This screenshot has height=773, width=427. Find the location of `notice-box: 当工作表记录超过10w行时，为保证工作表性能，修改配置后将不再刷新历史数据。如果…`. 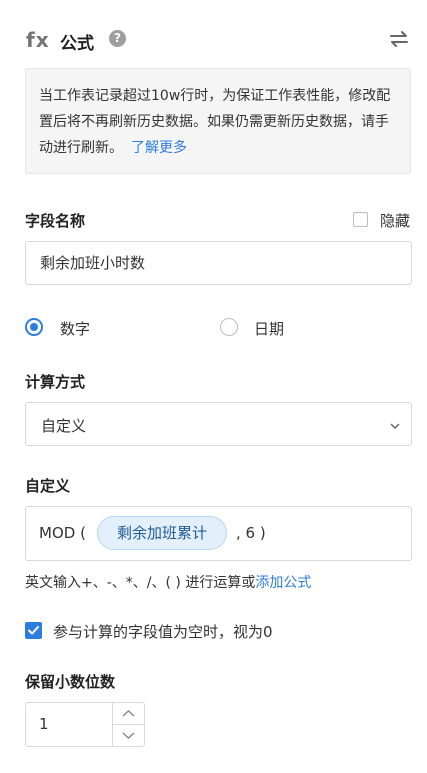

notice-box: 当工作表记录超过10w行时，为保证工作表性能，修改配置后将不再刷新历史数据。如果… is located at coordinates (218, 121).